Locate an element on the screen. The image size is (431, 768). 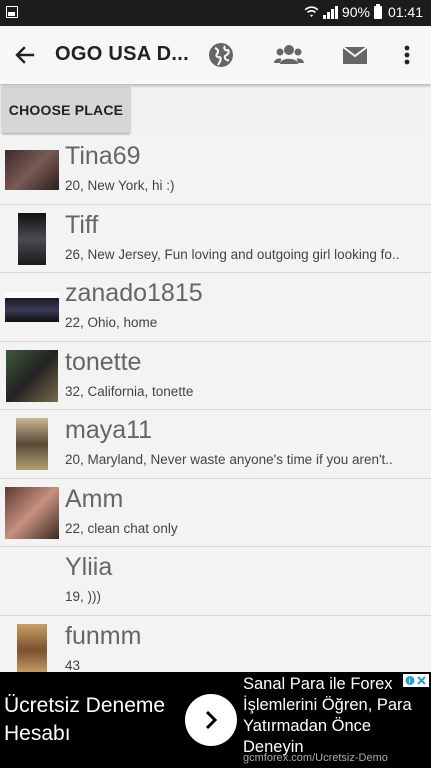
user-description: 20, New York, hi :) is located at coordinates (120, 185).